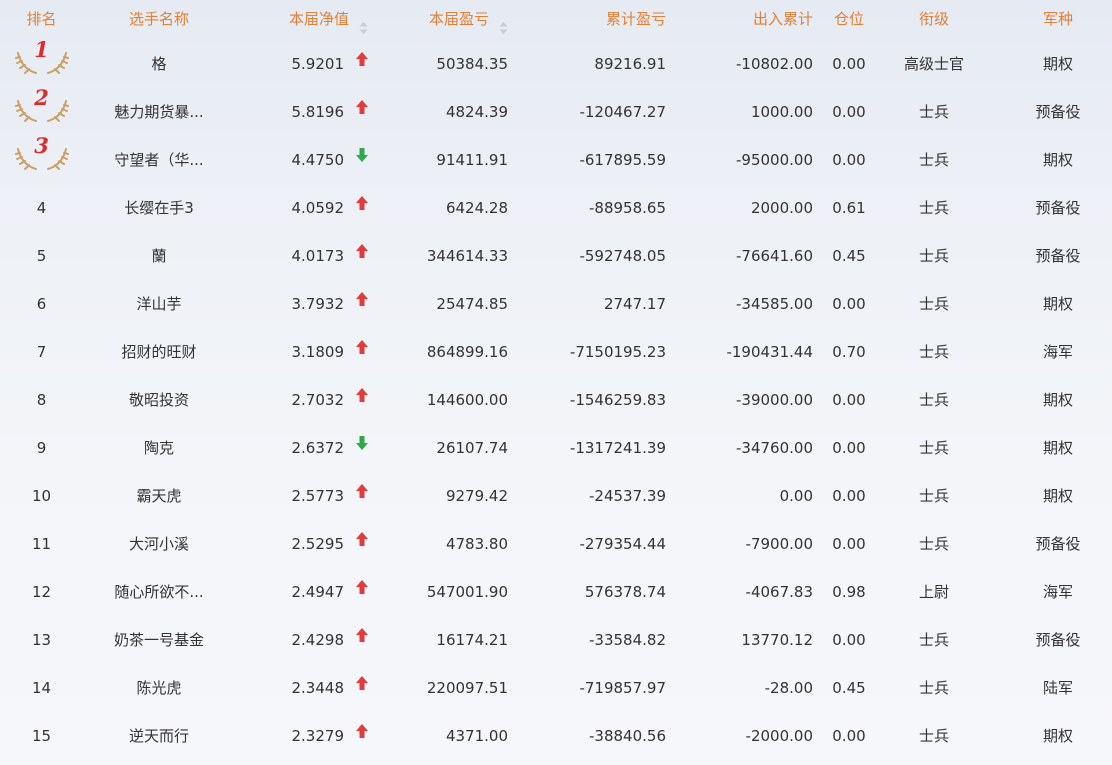  I want to click on net-value: 2.6372, so click(318, 448).